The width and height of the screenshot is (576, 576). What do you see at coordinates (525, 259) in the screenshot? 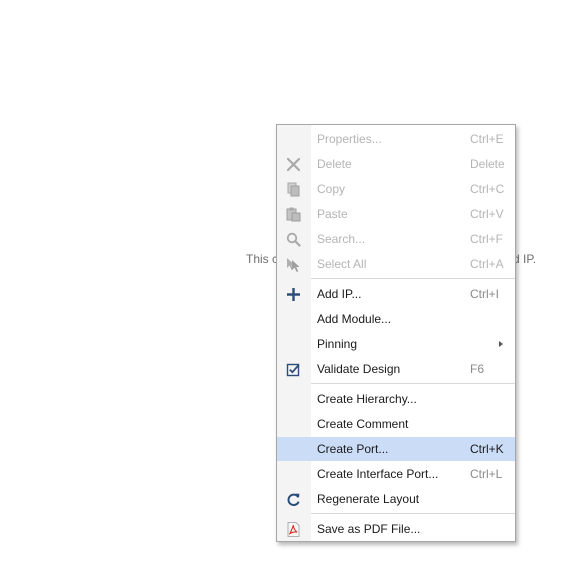
I see `background-message-right: d IP.` at bounding box center [525, 259].